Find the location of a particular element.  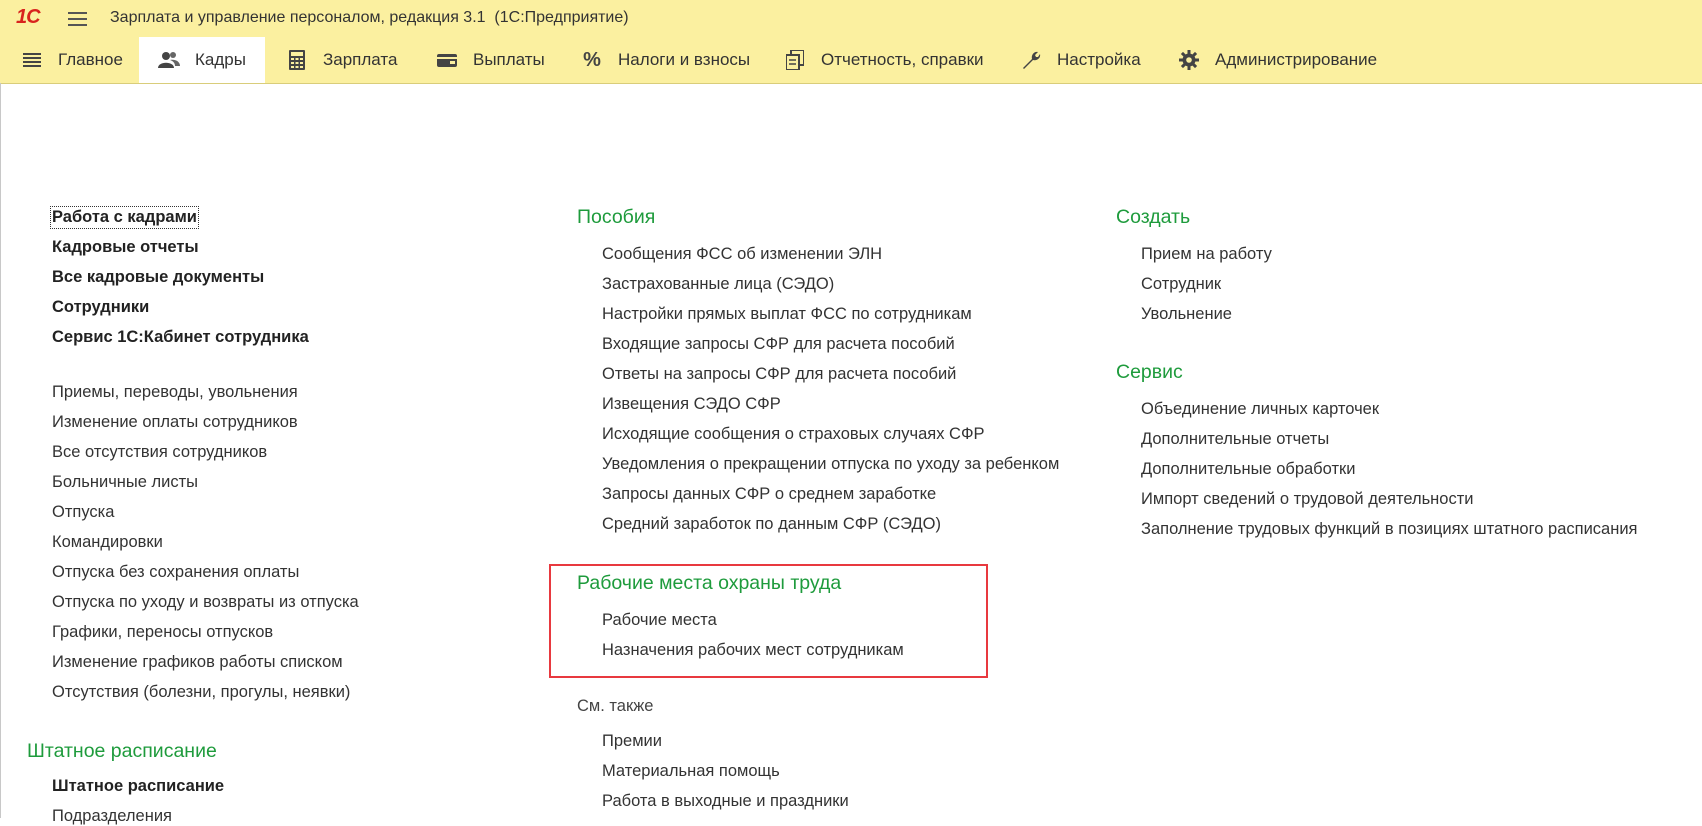

list-item: Материальная помощь is located at coordinates (691, 771).